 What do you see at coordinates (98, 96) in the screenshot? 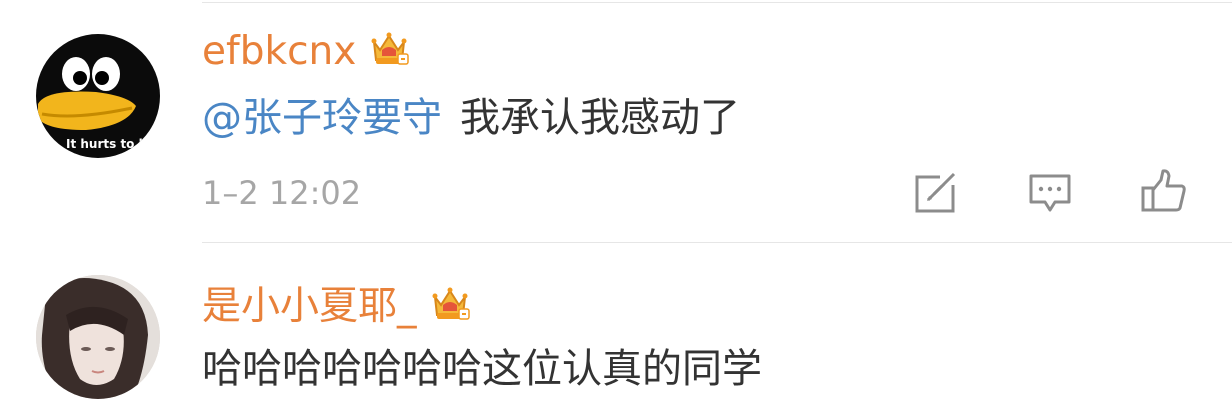
I see `avatar: It hurts to li` at bounding box center [98, 96].